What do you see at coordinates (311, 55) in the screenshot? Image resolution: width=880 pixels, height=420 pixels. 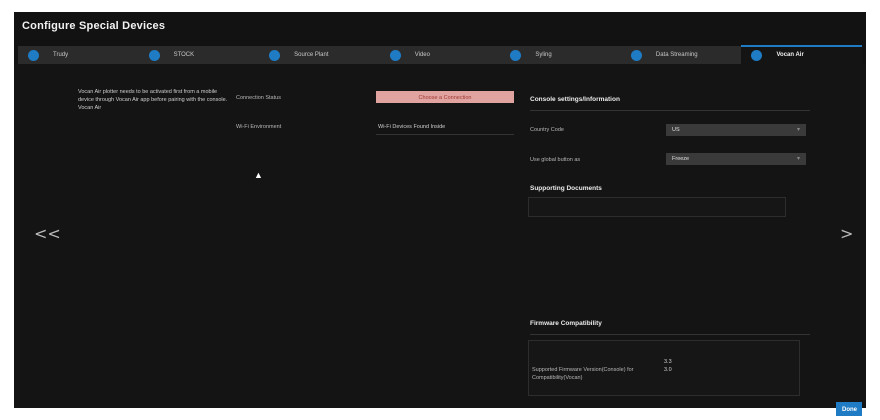 I see `tab-label: Source Plant` at bounding box center [311, 55].